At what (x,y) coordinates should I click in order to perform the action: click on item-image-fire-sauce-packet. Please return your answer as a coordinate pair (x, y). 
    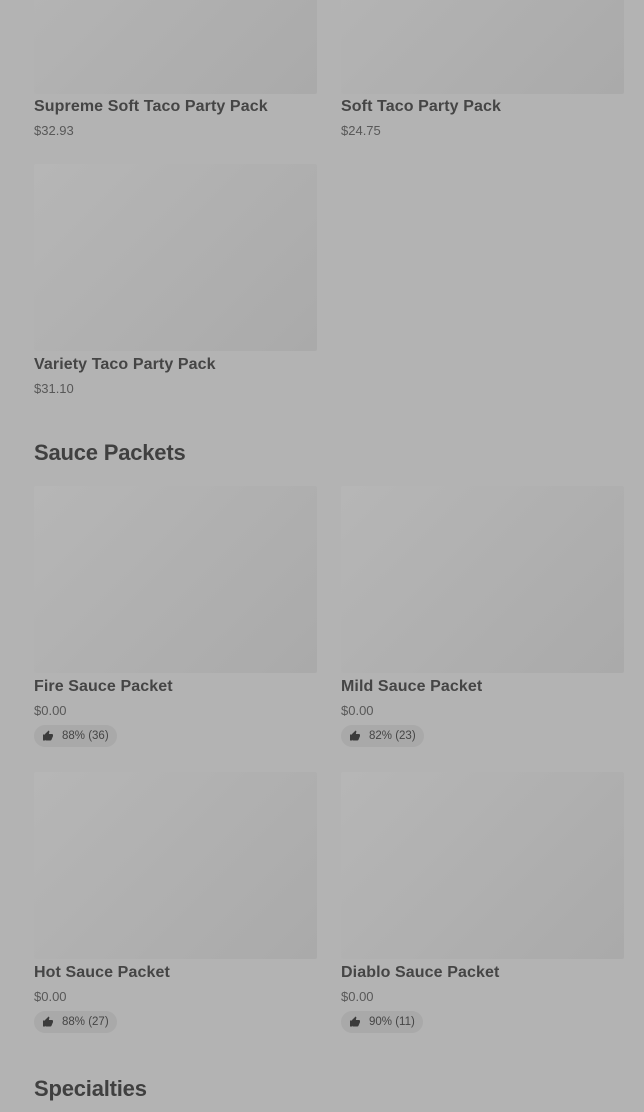
    Looking at the image, I should click on (175, 579).